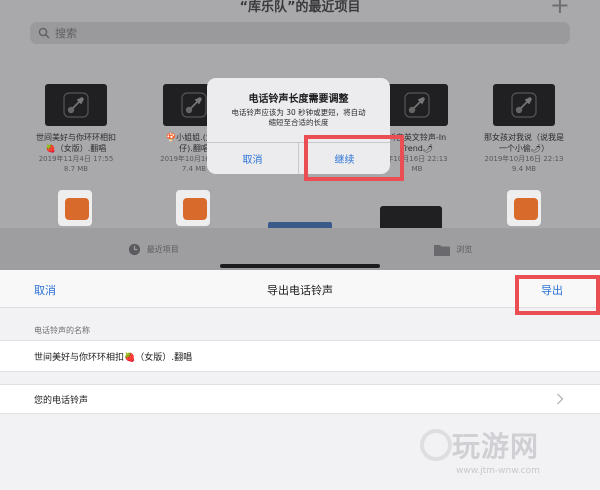  I want to click on search-input: 搜索, so click(300, 33).